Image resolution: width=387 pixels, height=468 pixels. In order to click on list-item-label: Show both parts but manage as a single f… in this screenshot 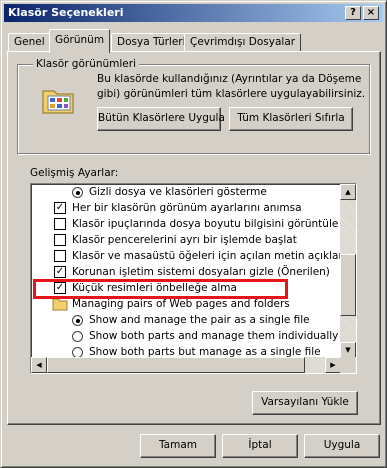, I will do `click(205, 352)`.